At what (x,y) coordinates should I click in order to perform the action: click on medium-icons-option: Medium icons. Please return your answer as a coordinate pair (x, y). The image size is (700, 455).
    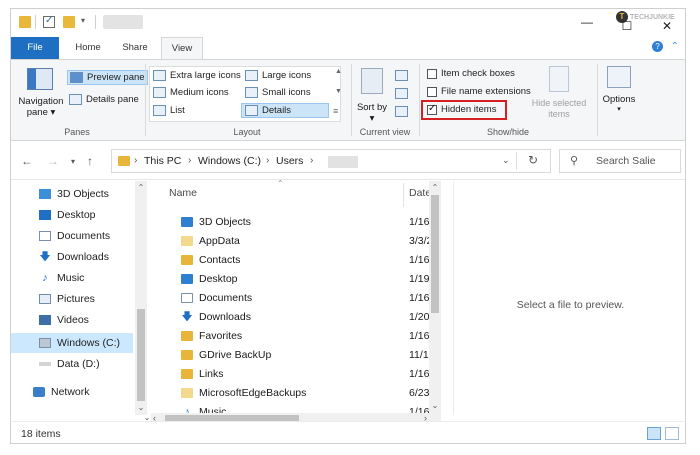
    Looking at the image, I should click on (191, 92).